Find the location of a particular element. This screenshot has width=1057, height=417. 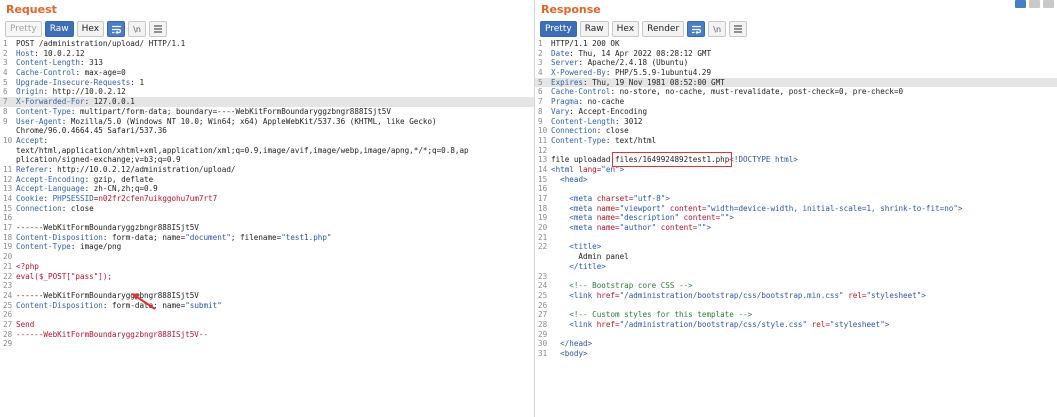

response-wrap-lines-button is located at coordinates (696, 29).